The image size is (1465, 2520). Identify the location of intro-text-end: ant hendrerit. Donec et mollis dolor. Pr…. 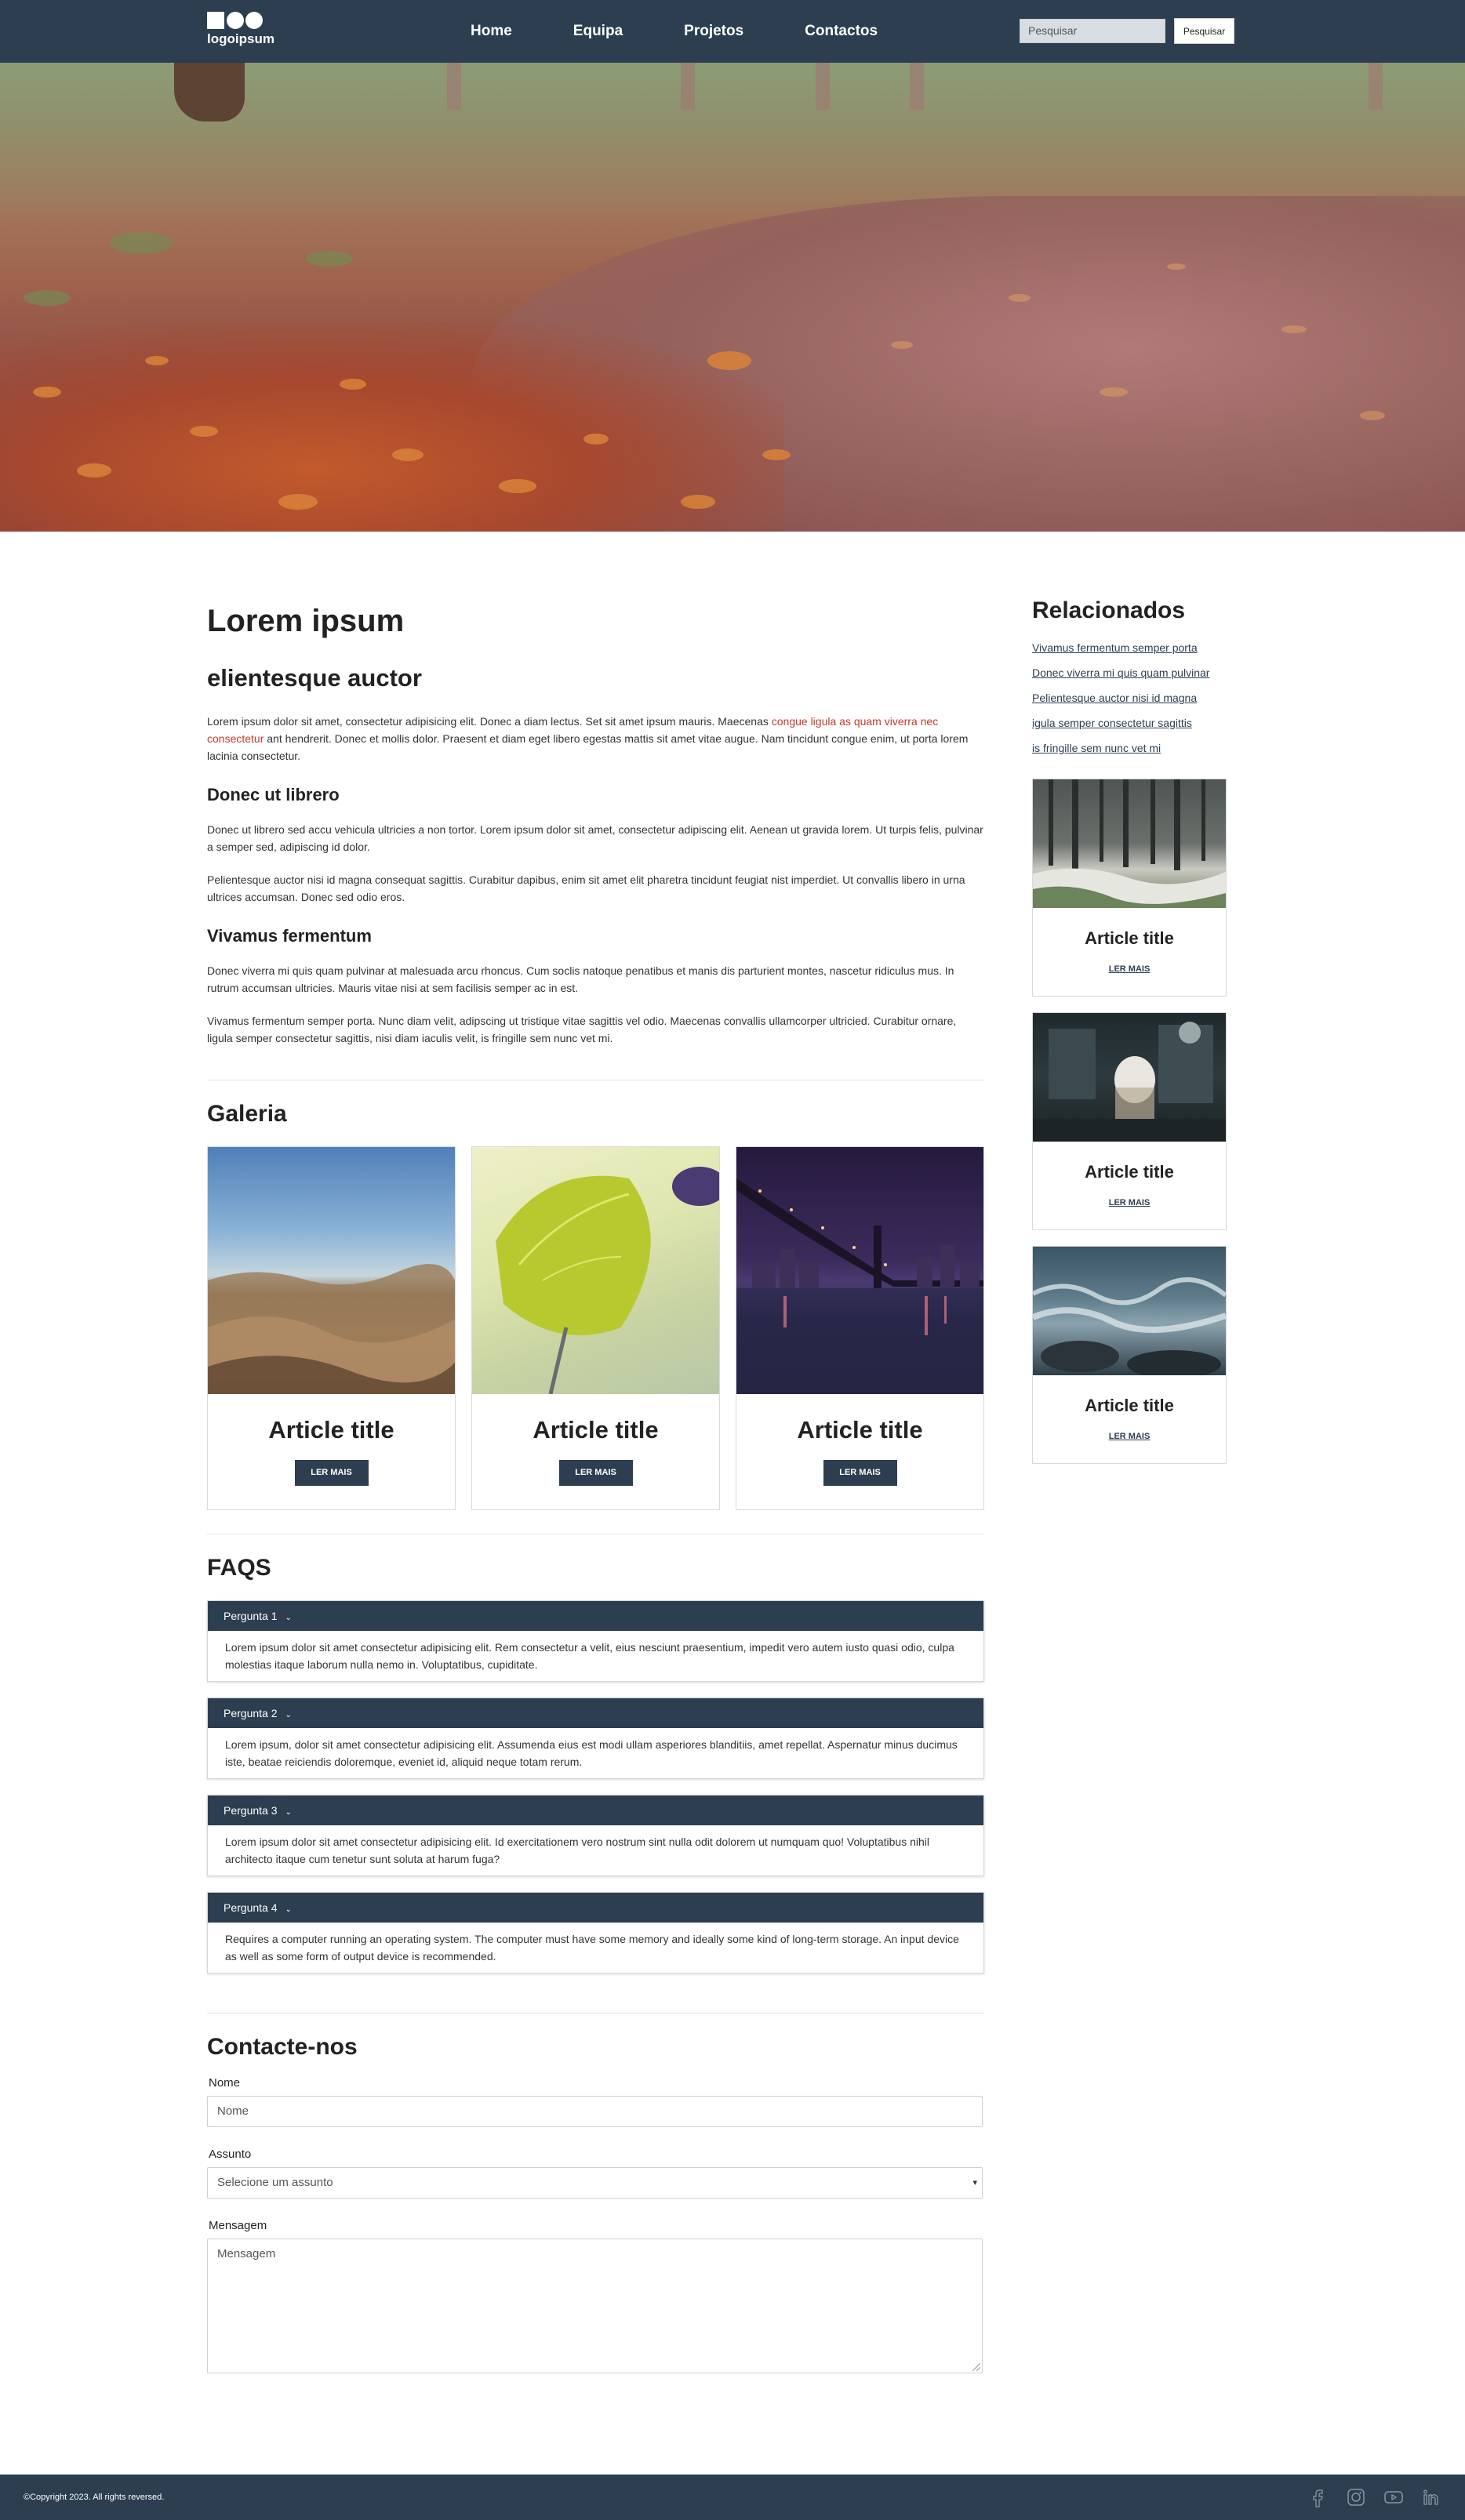
(588, 747).